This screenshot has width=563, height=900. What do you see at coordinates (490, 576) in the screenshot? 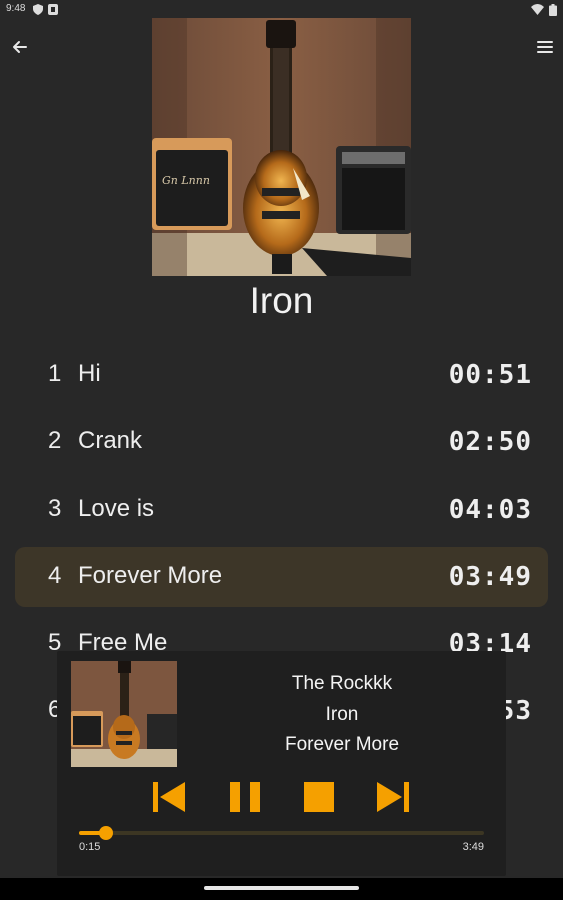
I see `track-duration: 03:49` at bounding box center [490, 576].